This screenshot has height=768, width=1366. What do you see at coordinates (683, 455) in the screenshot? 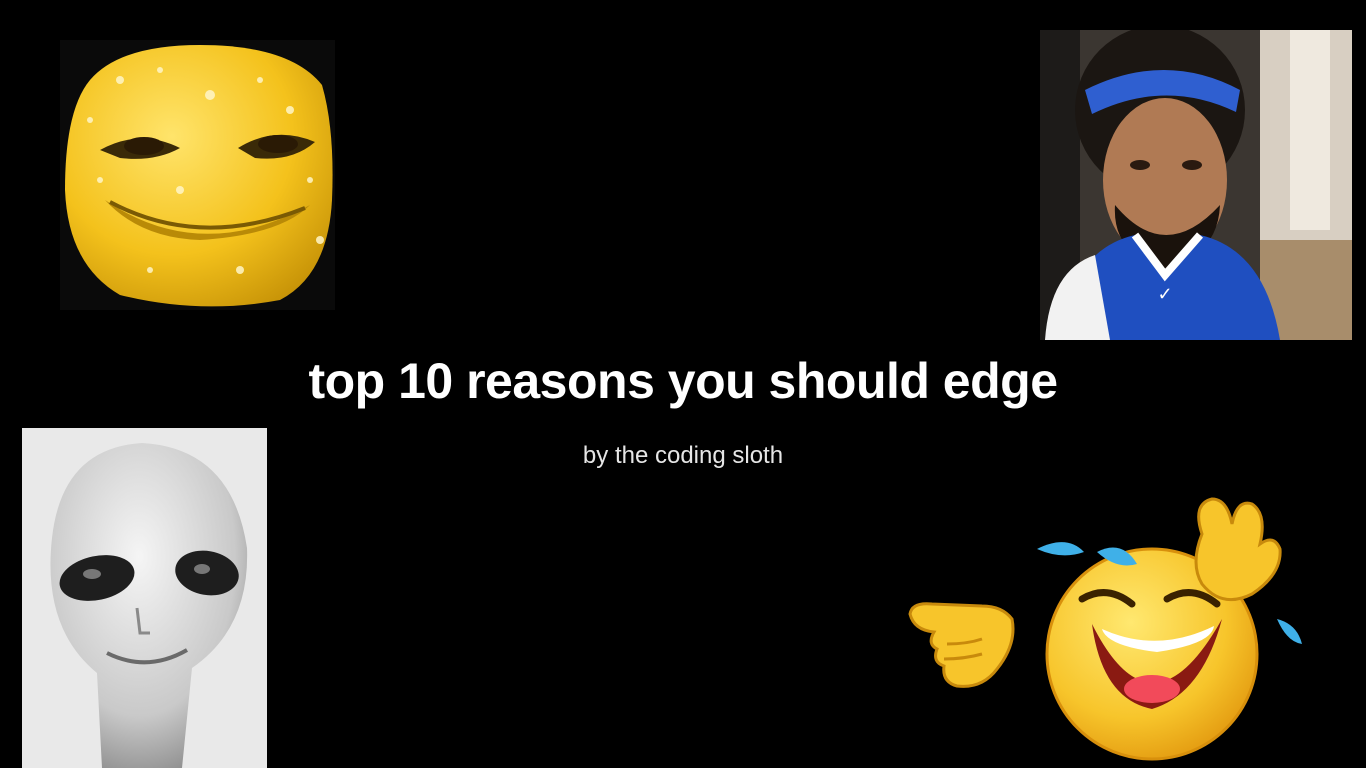
I see `slide-subtitle: by the coding sloth` at bounding box center [683, 455].